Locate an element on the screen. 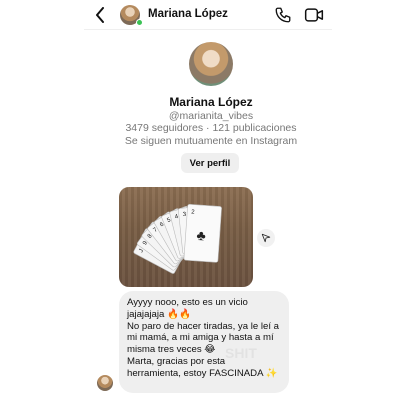 The height and width of the screenshot is (400, 400). sender-avatar is located at coordinates (105, 383).